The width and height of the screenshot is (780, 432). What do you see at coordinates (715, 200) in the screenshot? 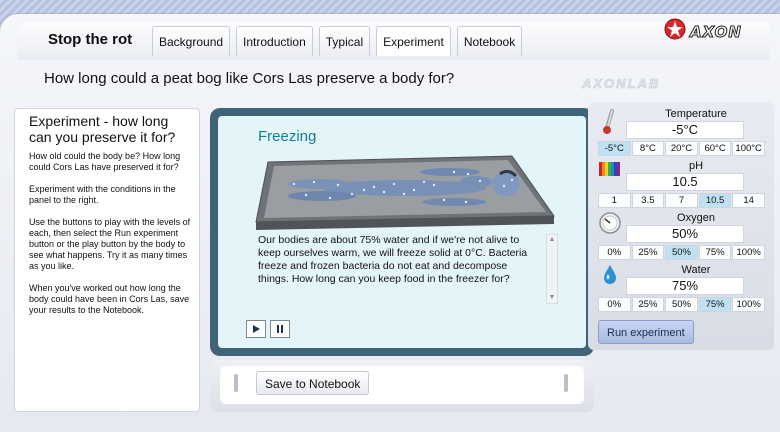
I see `ph-option: 10.5` at bounding box center [715, 200].